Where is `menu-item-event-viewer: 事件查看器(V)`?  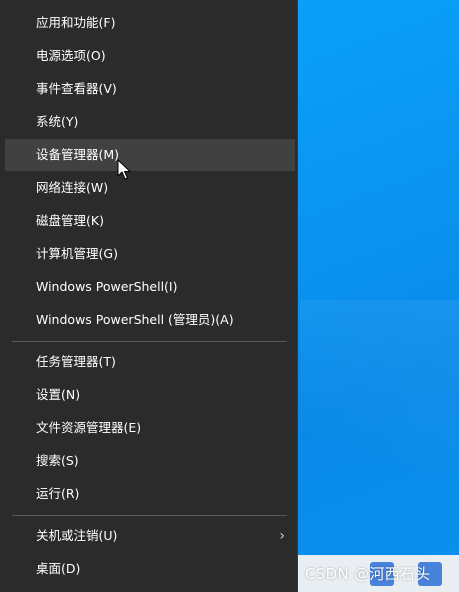 menu-item-event-viewer: 事件查看器(V) is located at coordinates (150, 89).